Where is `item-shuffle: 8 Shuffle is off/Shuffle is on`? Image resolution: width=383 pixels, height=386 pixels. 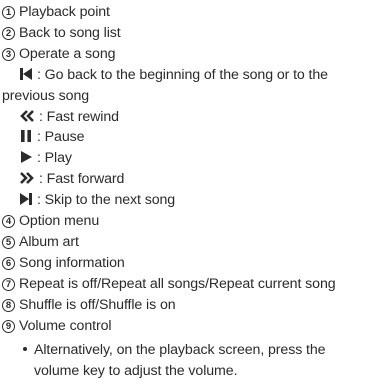 item-shuffle: 8 Shuffle is off/Shuffle is on is located at coordinates (89, 305).